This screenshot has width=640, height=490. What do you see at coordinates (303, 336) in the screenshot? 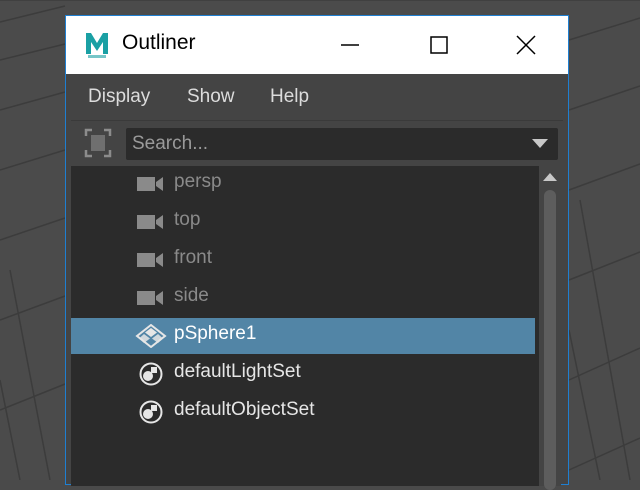
I see `outliner-item-psphere1: pSphere1` at bounding box center [303, 336].